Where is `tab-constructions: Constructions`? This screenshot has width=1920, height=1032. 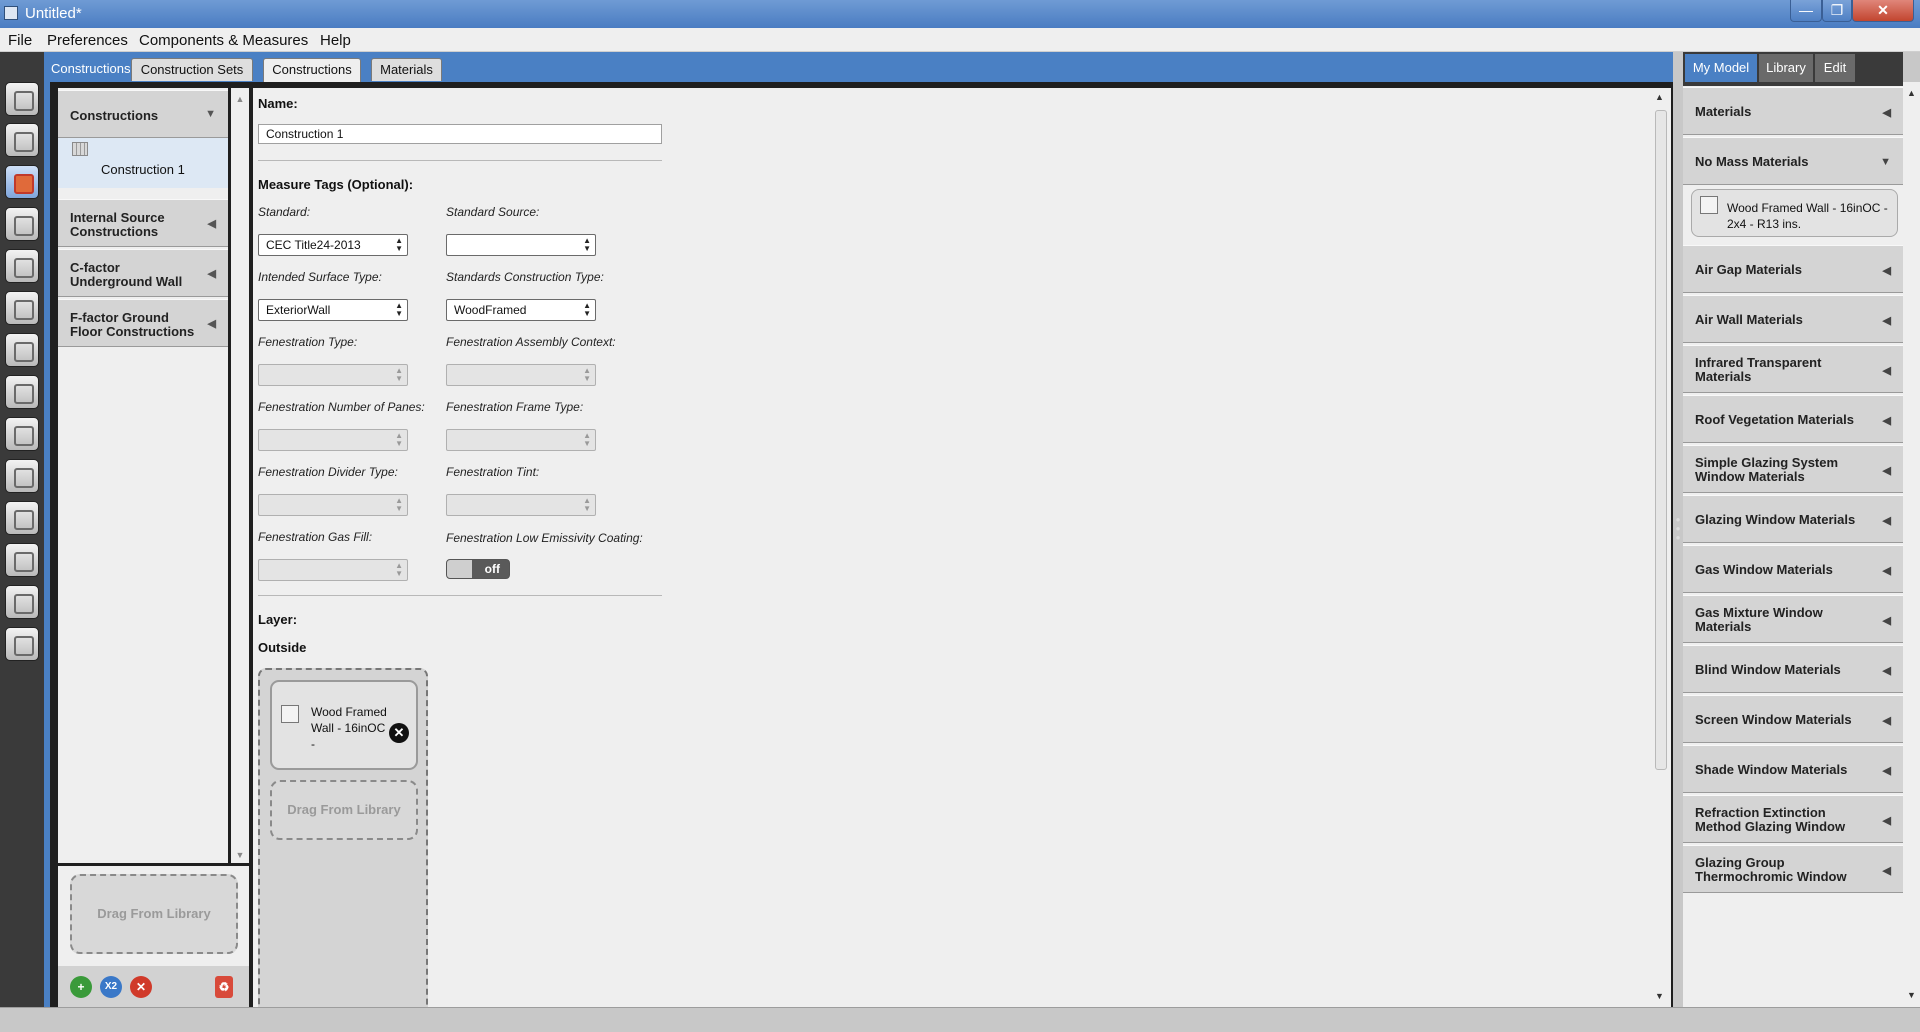 tab-constructions: Constructions is located at coordinates (312, 70).